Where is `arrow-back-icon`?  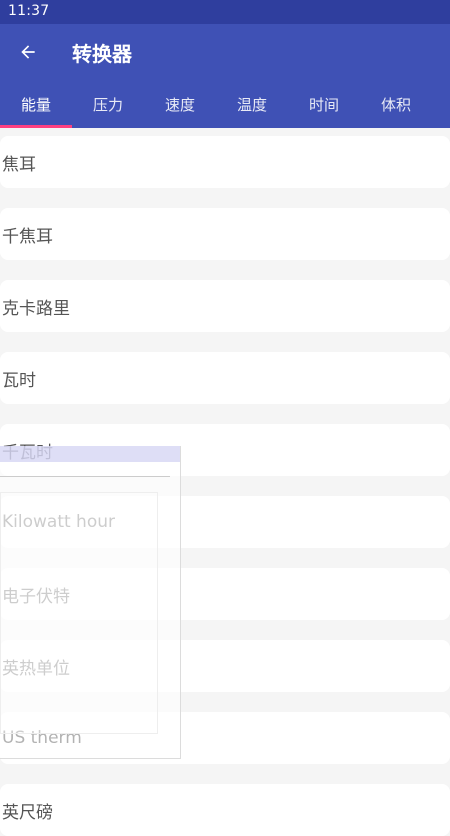
arrow-back-icon is located at coordinates (28, 52).